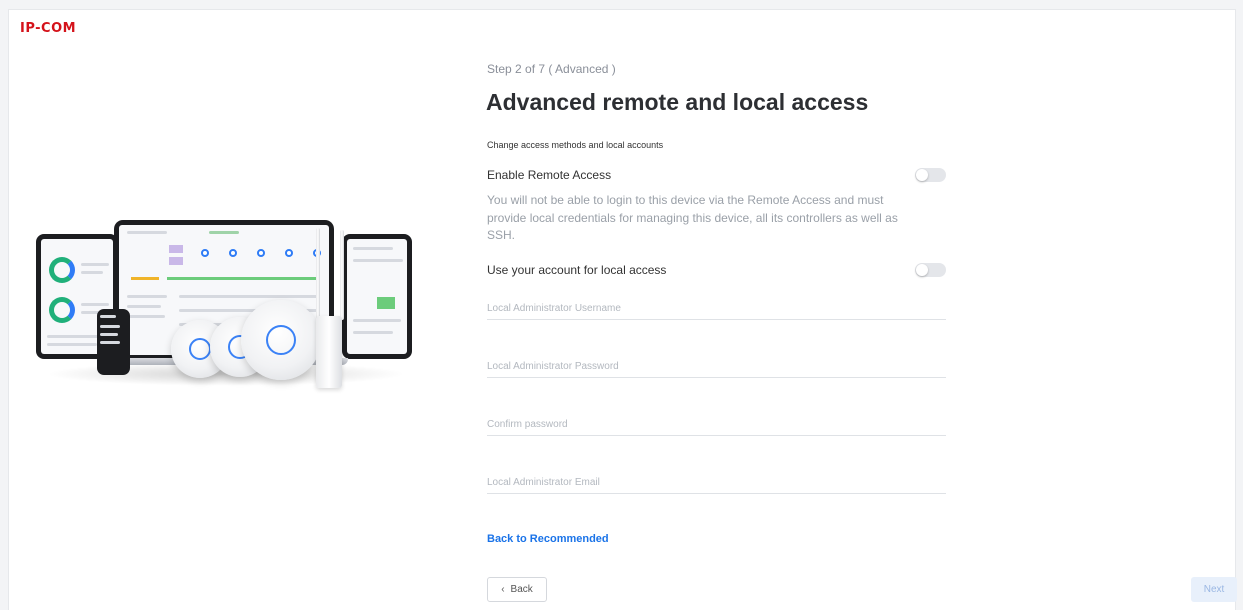 The width and height of the screenshot is (1243, 610). What do you see at coordinates (716, 367) in the screenshot?
I see `local-admin-password-input` at bounding box center [716, 367].